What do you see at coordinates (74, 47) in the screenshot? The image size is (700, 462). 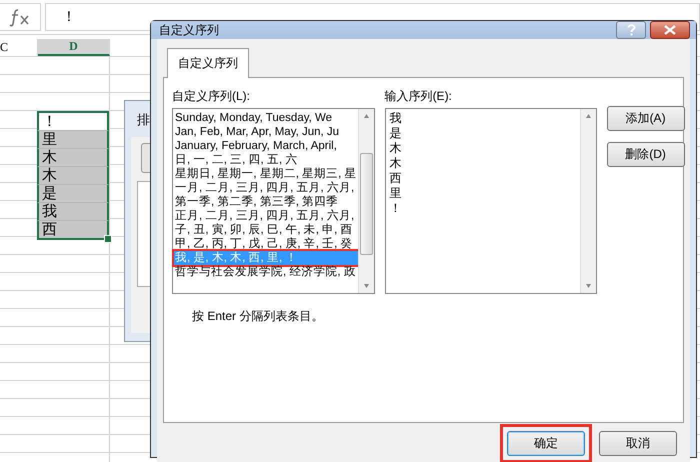 I see `column-header: D` at bounding box center [74, 47].